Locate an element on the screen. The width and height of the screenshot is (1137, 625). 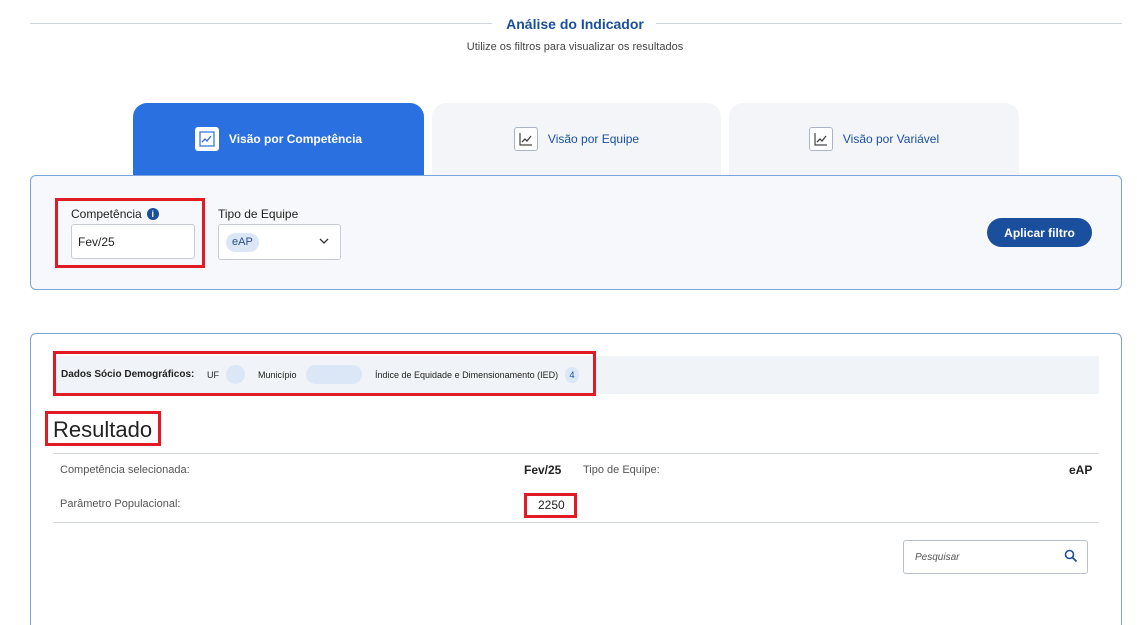
tab-visao-por-variavel: Visão por Variável is located at coordinates (874, 139).